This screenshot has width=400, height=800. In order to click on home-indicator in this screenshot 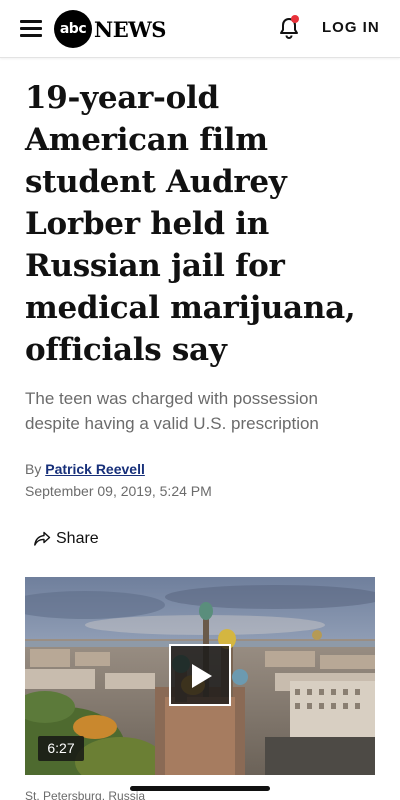, I will do `click(200, 788)`.